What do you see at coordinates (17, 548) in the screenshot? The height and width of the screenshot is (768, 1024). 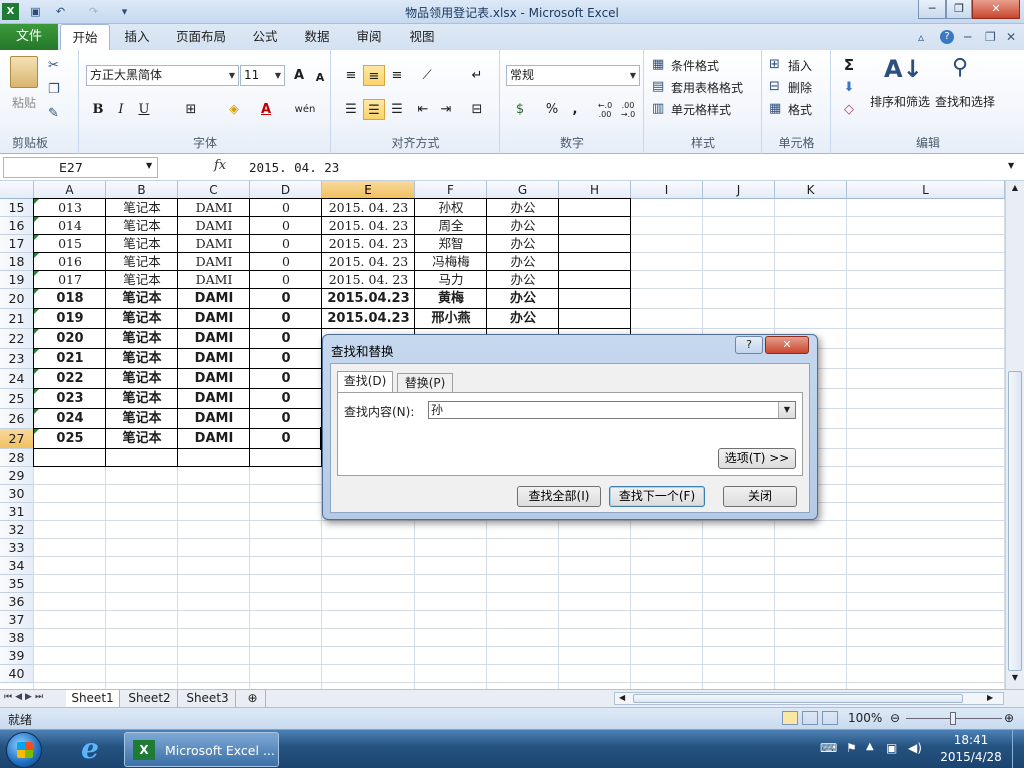 I see `row-header-33: 33` at bounding box center [17, 548].